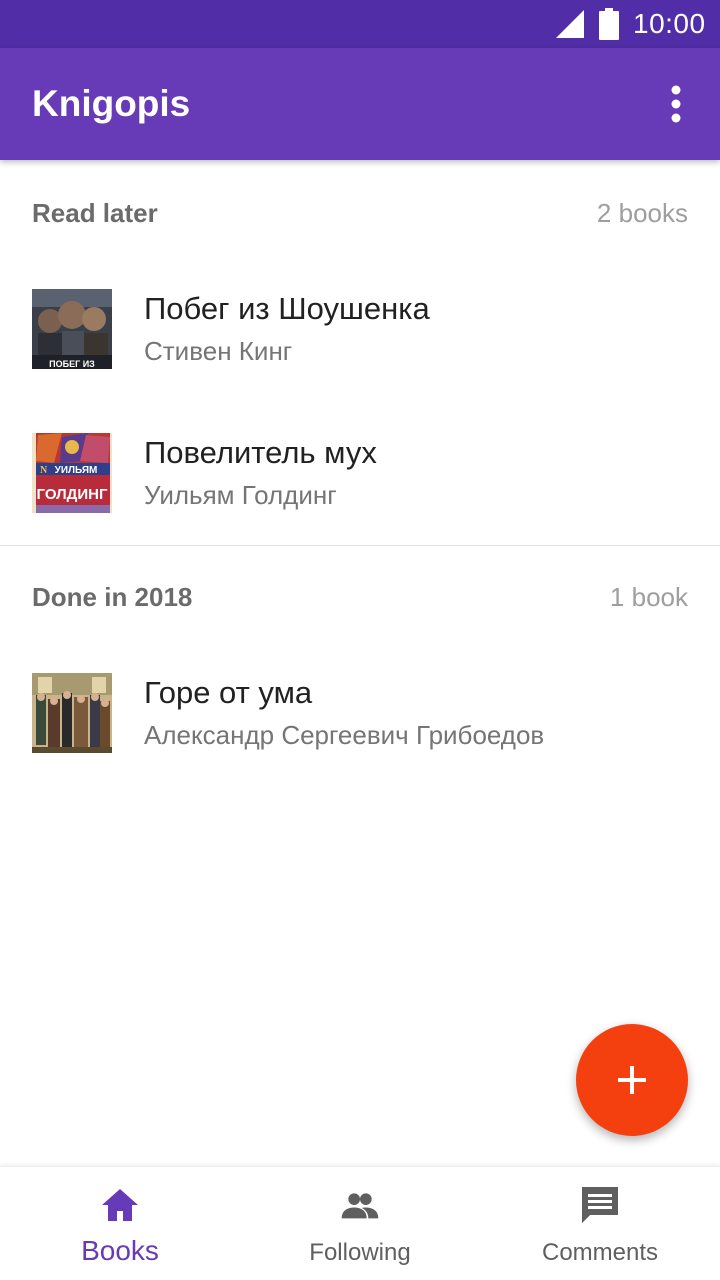  What do you see at coordinates (600, 1252) in the screenshot?
I see `nav-label: Comments` at bounding box center [600, 1252].